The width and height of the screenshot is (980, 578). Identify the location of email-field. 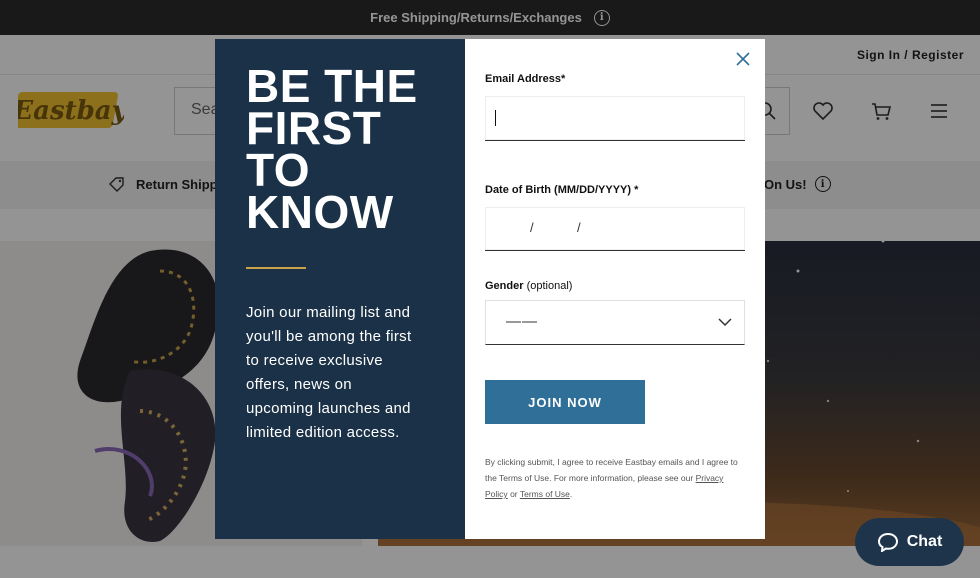
(615, 118).